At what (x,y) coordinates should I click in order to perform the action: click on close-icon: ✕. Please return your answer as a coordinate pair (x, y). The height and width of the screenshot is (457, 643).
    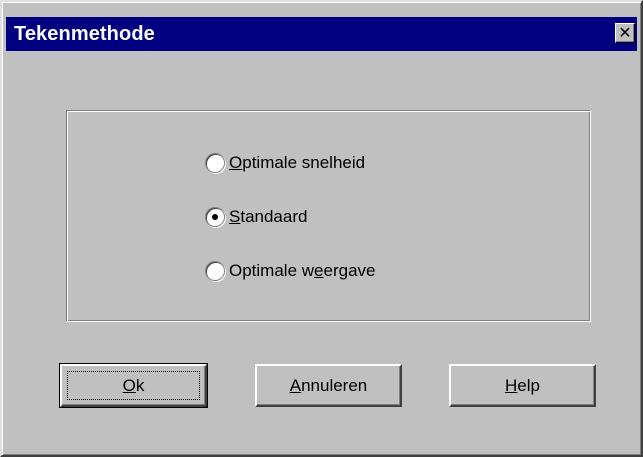
    Looking at the image, I should click on (625, 32).